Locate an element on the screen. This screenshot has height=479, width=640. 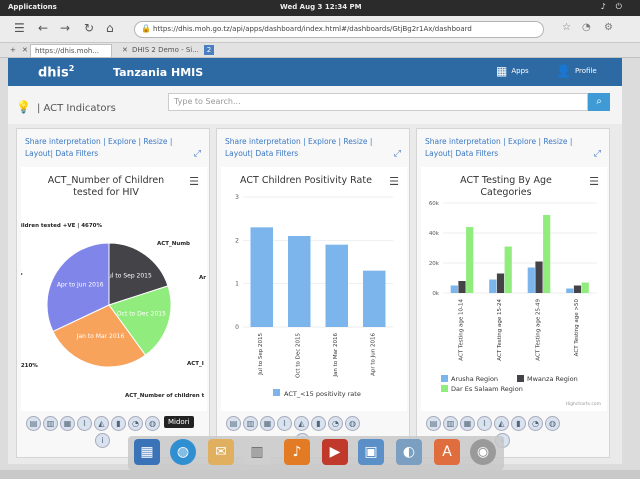
home-icon: ⌂ is located at coordinates (110, 28).